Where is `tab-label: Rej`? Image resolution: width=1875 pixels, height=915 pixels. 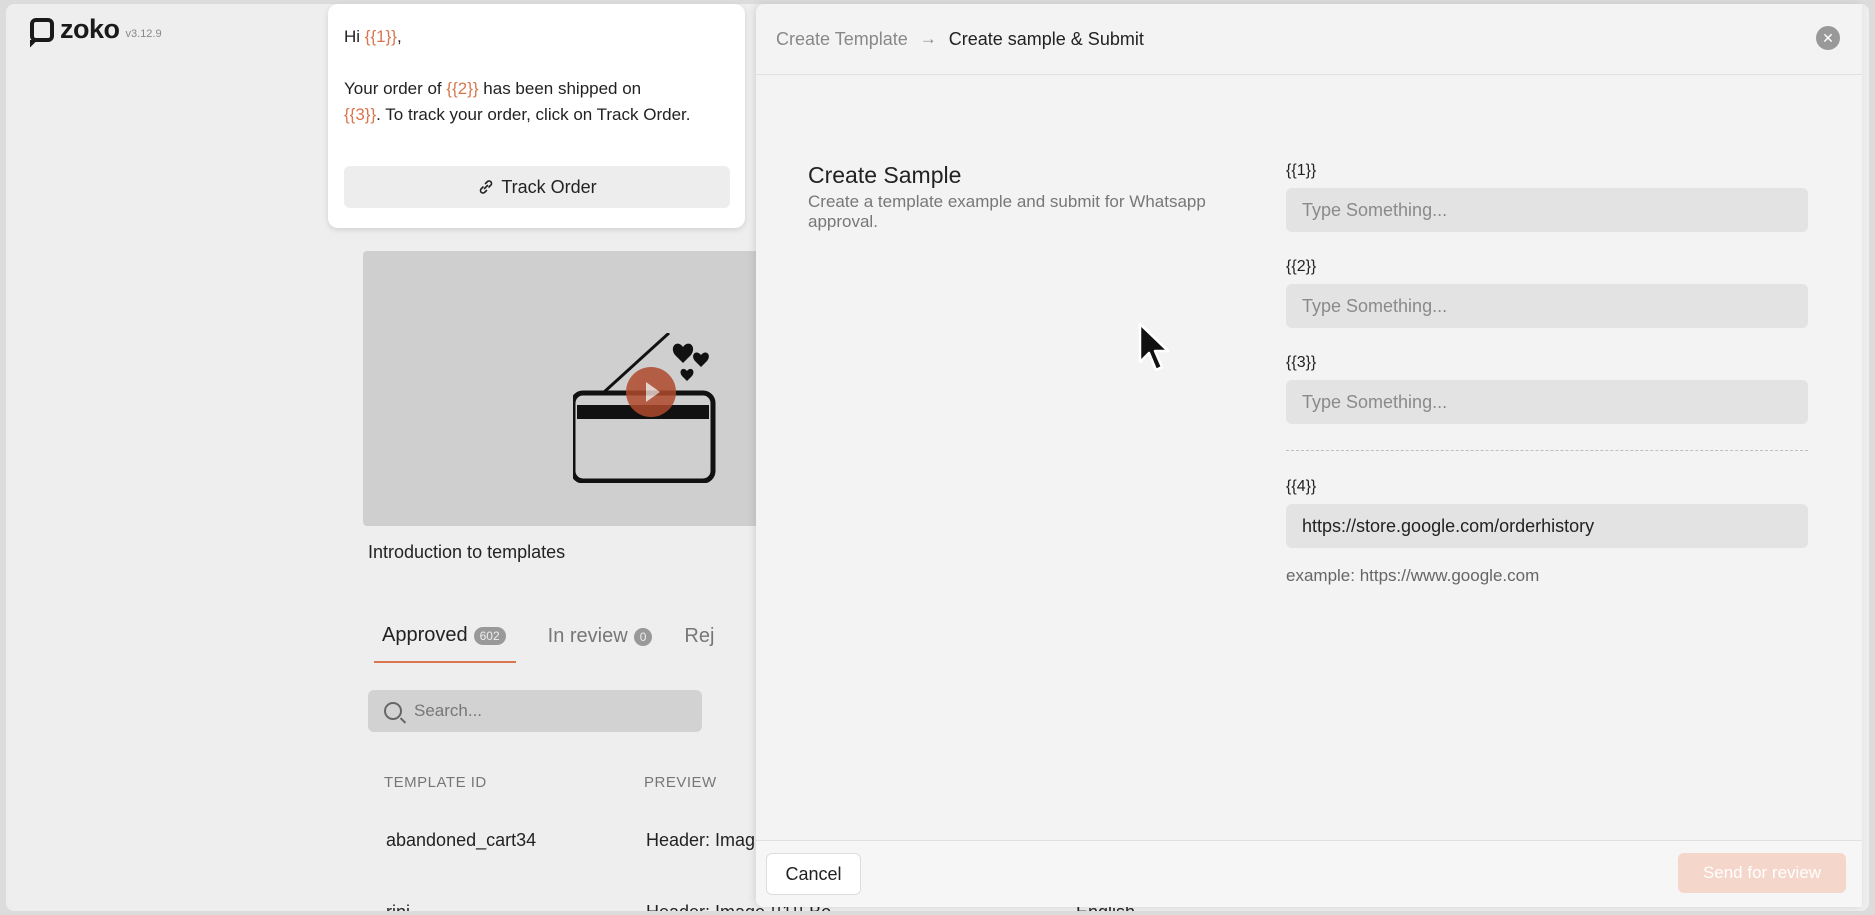 tab-label: Rej is located at coordinates (699, 636).